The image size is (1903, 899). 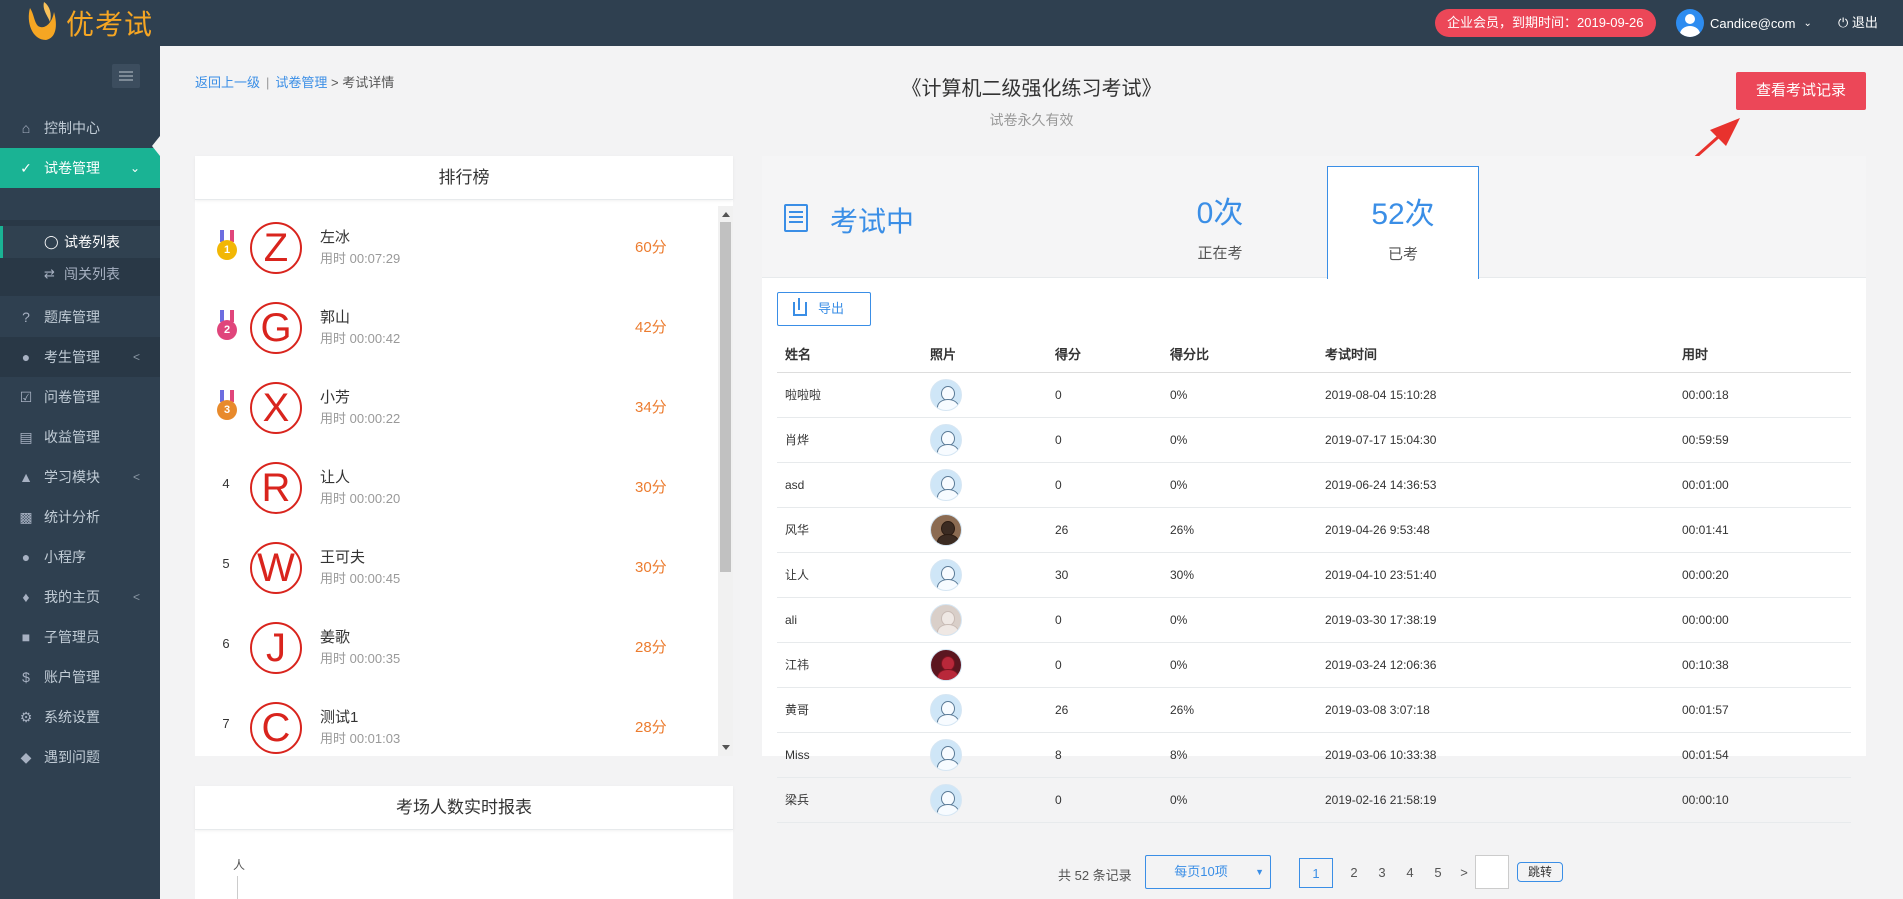 I want to click on ranking-row: 5 W 王可夫 用时 00:00:45 30分, so click(x=456, y=566).